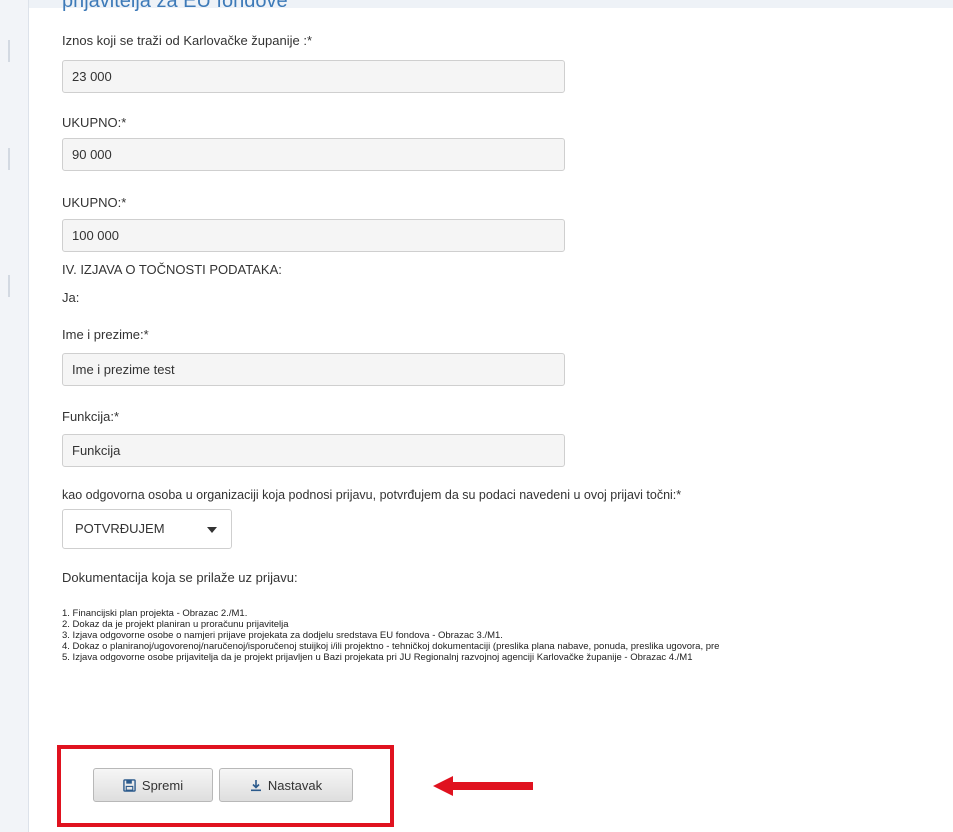 Image resolution: width=953 pixels, height=832 pixels. Describe the element at coordinates (162, 785) in the screenshot. I see `save-button-label: Spremi` at that location.